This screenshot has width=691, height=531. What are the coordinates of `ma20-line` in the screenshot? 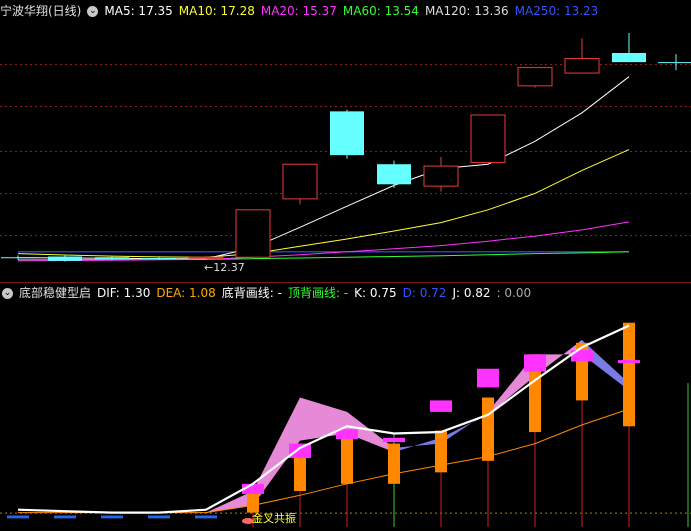 It's located at (323, 241).